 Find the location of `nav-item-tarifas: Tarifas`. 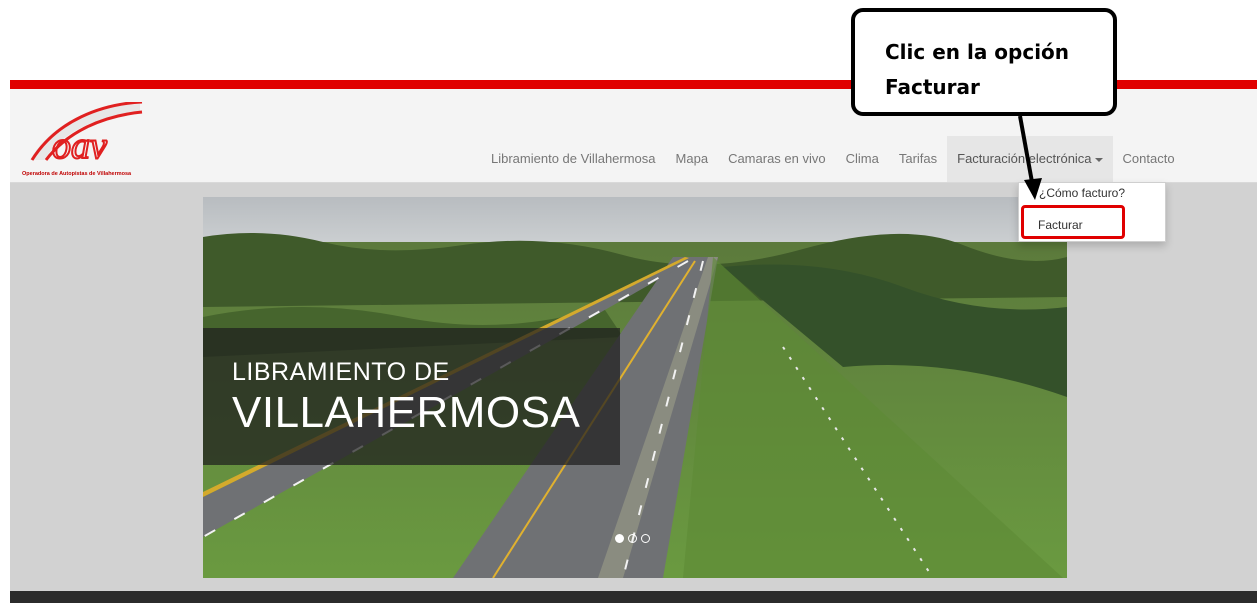

nav-item-tarifas: Tarifas is located at coordinates (918, 159).